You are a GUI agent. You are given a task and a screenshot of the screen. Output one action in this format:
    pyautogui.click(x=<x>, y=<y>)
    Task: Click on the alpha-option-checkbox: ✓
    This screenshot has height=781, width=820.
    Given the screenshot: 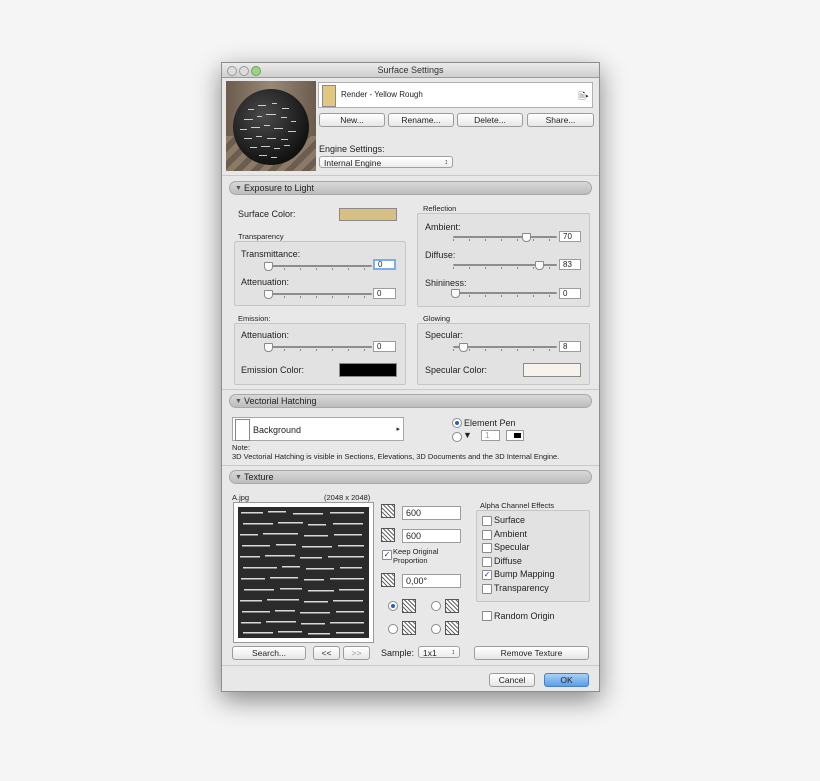 What is the action you would take?
    pyautogui.click(x=487, y=575)
    